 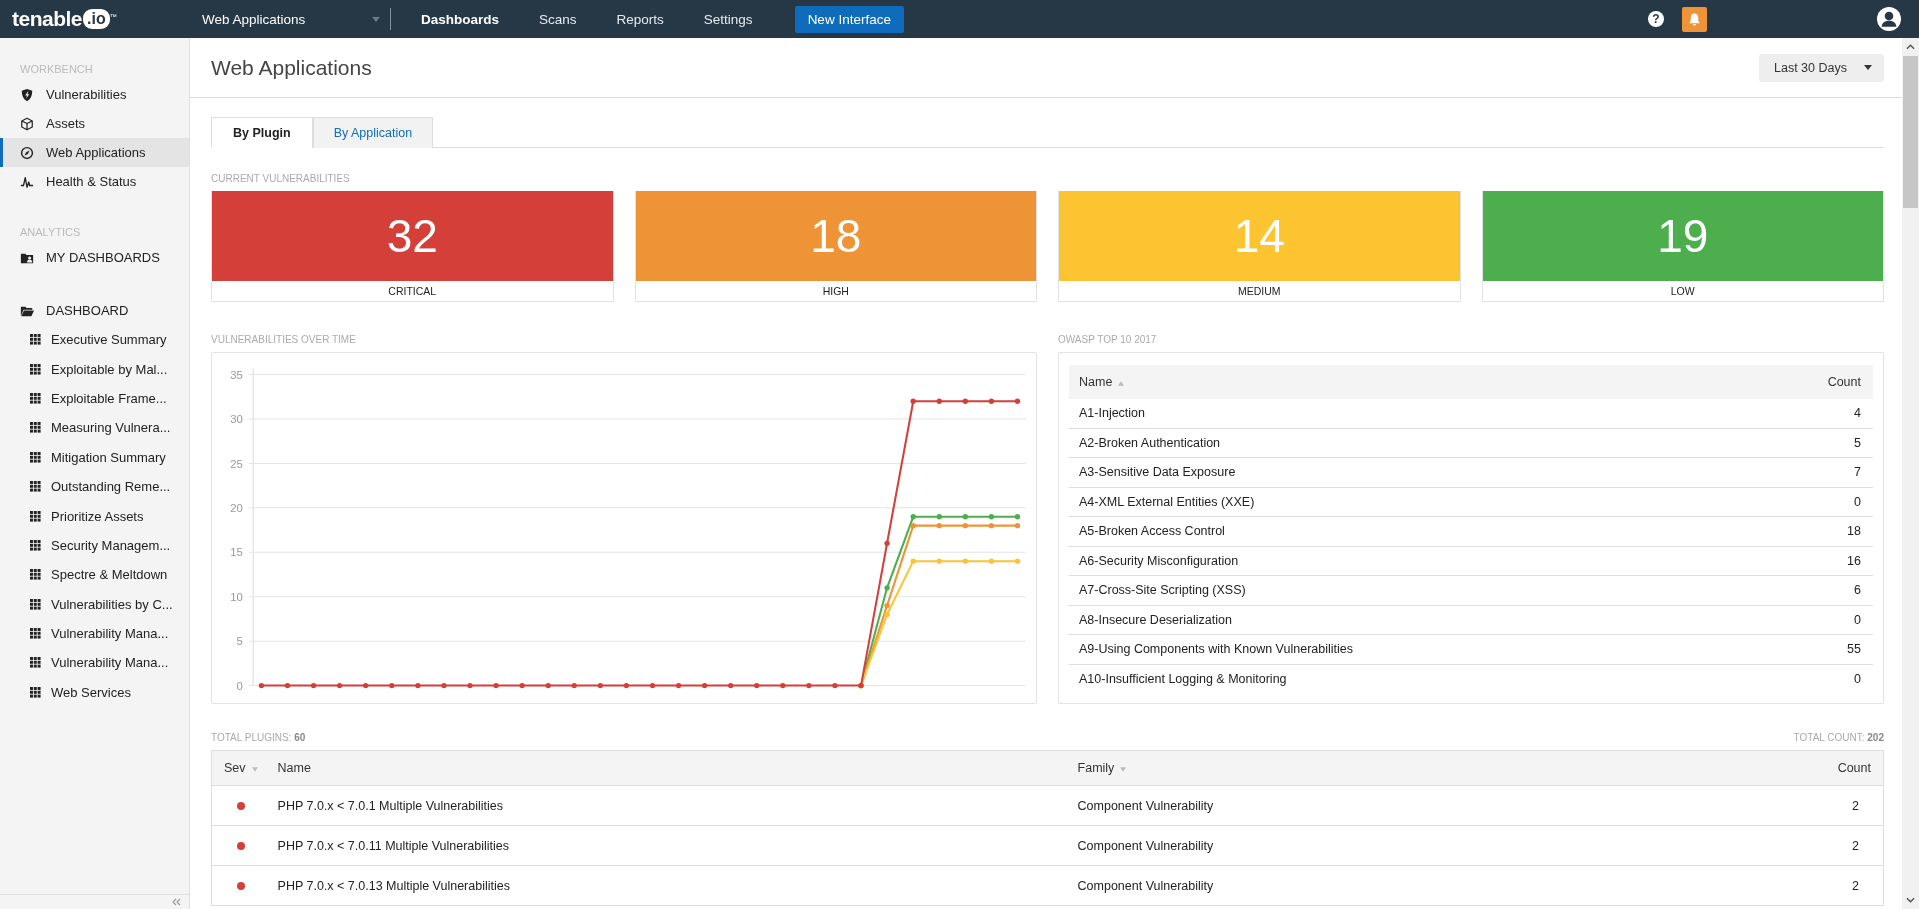 I want to click on shield-icon, so click(x=27, y=94).